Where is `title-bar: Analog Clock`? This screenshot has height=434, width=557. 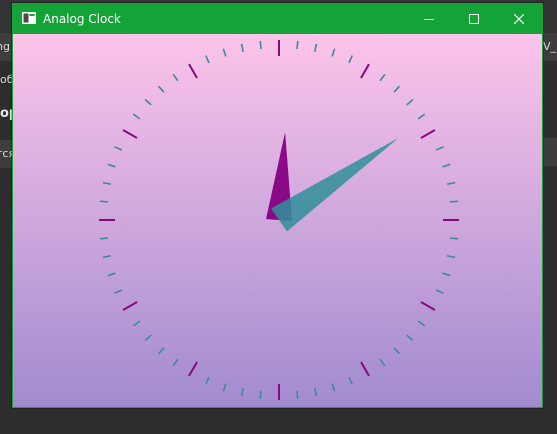 title-bar: Analog Clock is located at coordinates (277, 19).